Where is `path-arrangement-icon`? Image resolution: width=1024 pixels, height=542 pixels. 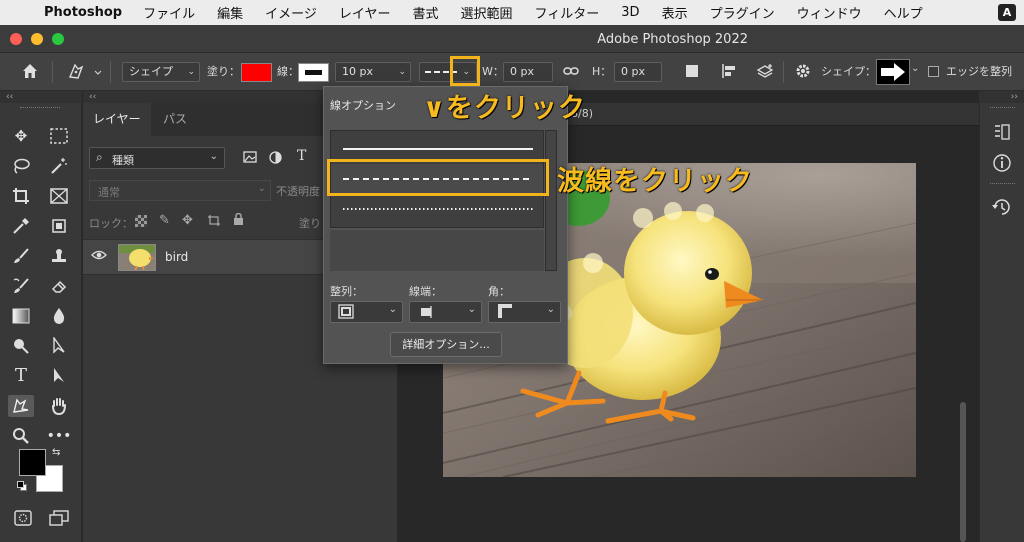 path-arrangement-icon is located at coordinates (765, 73).